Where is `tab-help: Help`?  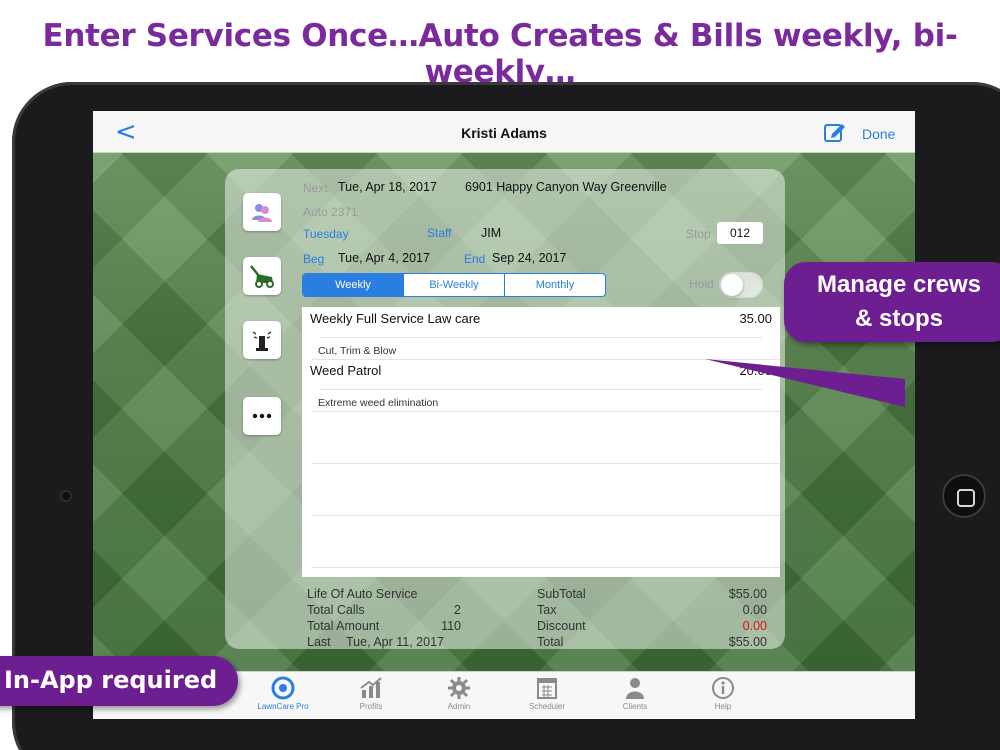 tab-help: Help is located at coordinates (723, 693).